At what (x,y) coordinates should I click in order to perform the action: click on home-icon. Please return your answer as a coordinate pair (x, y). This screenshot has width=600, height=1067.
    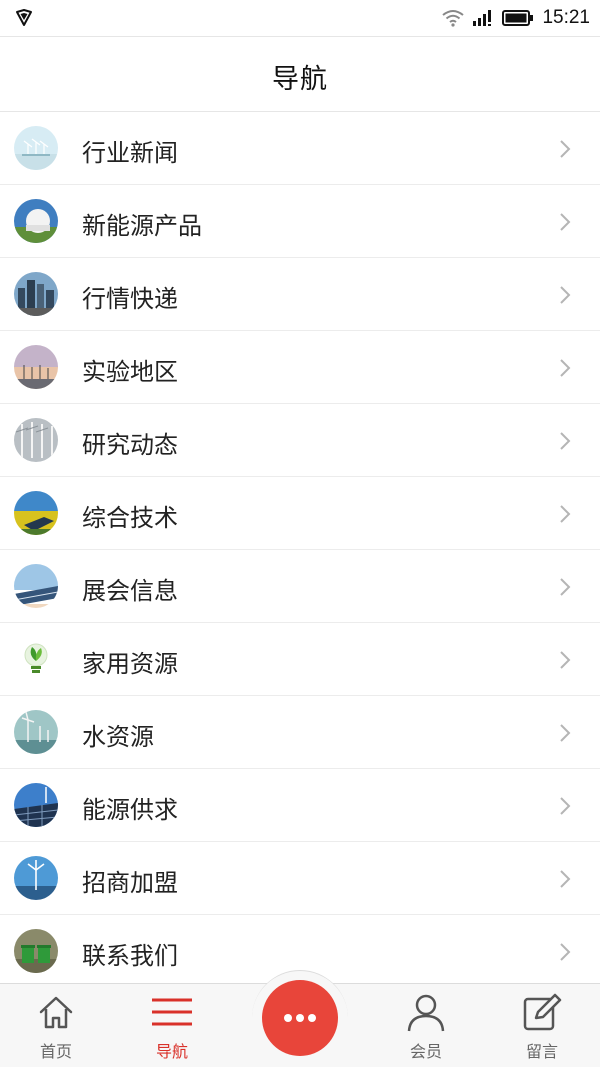
    Looking at the image, I should click on (56, 1012).